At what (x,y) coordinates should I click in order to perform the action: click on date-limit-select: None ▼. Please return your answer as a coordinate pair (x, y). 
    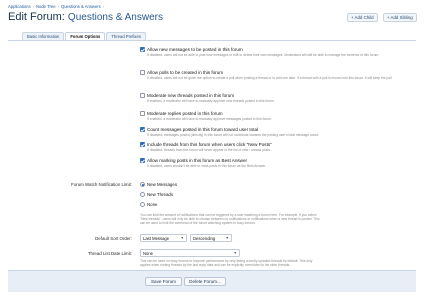
    Looking at the image, I should click on (190, 253).